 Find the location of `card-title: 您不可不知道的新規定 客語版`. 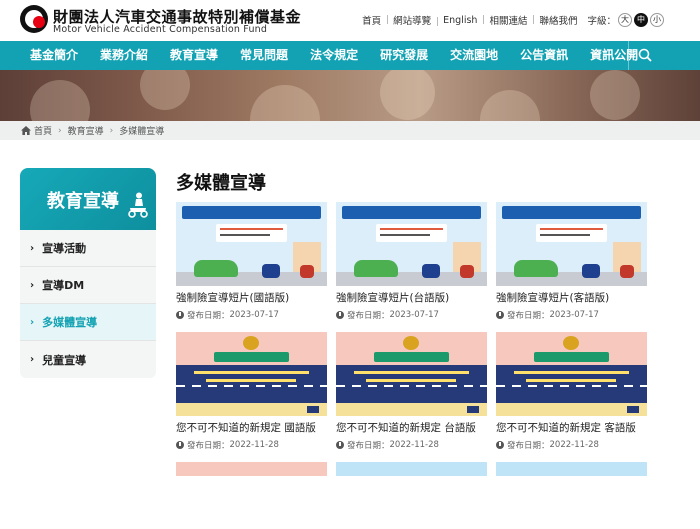

card-title: 您不可不知道的新規定 客語版 is located at coordinates (571, 427).